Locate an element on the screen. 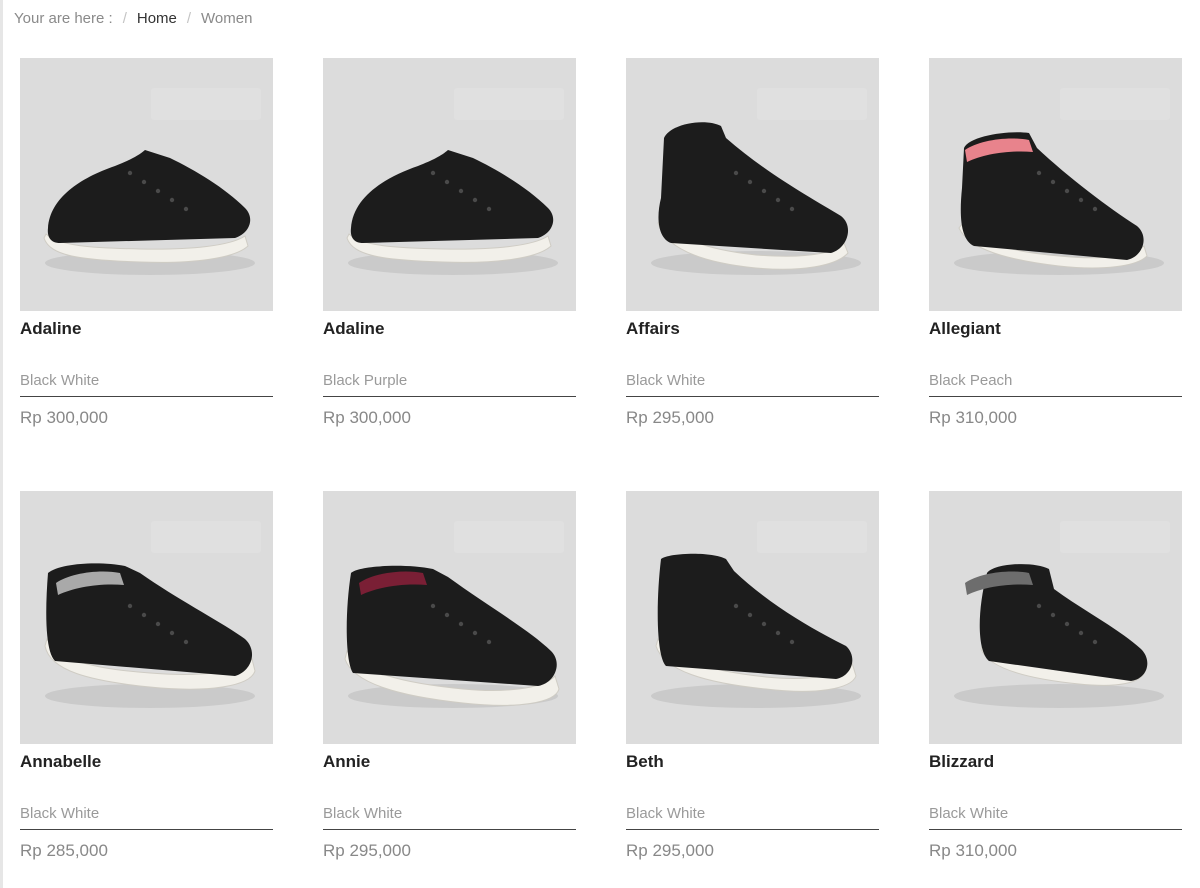 This screenshot has width=1200, height=888. product-card: Allegiant Black Peach Rp 310,000 is located at coordinates (1055, 274).